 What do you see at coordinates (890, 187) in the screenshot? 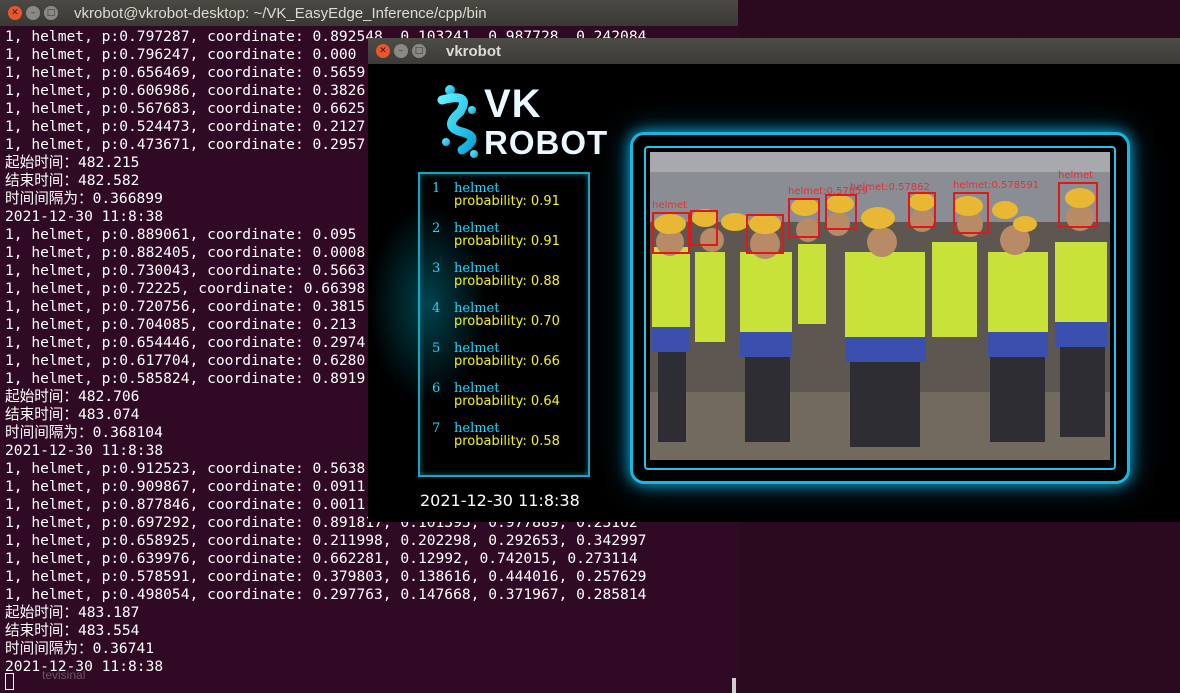
I see `box-label: helmet:0.57862` at bounding box center [890, 187].